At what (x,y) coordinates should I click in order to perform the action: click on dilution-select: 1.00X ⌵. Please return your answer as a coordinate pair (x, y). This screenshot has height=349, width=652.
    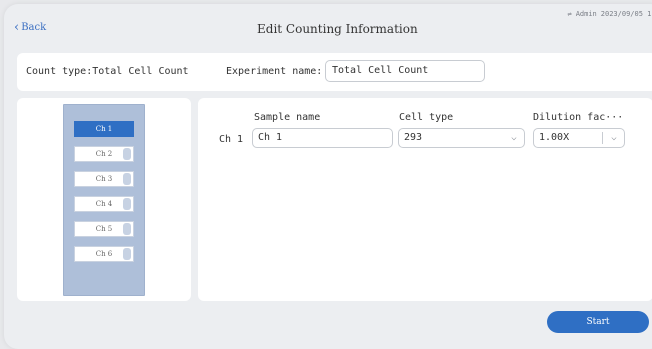
    Looking at the image, I should click on (579, 138).